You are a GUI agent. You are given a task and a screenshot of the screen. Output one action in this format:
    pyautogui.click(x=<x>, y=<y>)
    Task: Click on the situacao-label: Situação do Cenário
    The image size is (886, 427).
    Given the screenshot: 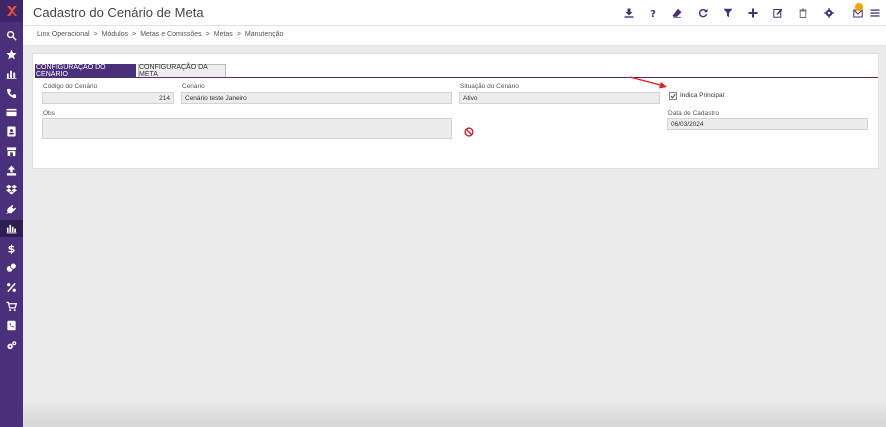 What is the action you would take?
    pyautogui.click(x=489, y=86)
    